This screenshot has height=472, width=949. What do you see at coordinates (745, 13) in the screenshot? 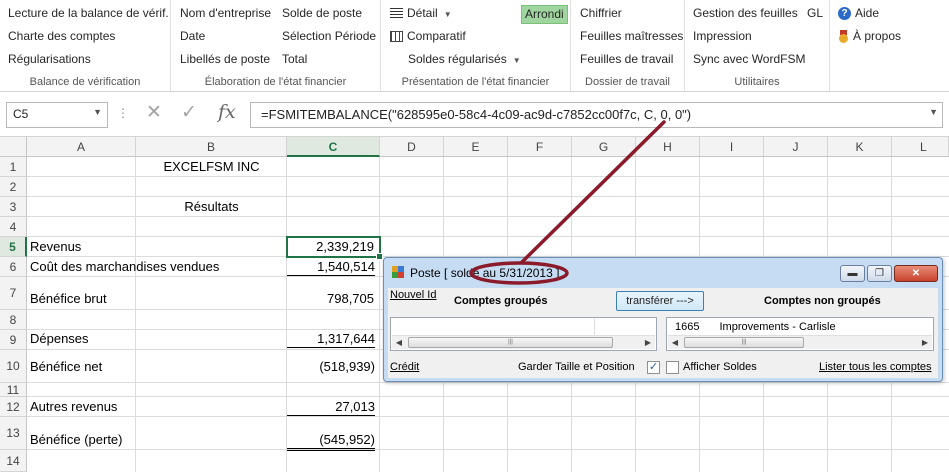
I see `ribbon-item-gestion-feuilles: Gestion des feuilles` at bounding box center [745, 13].